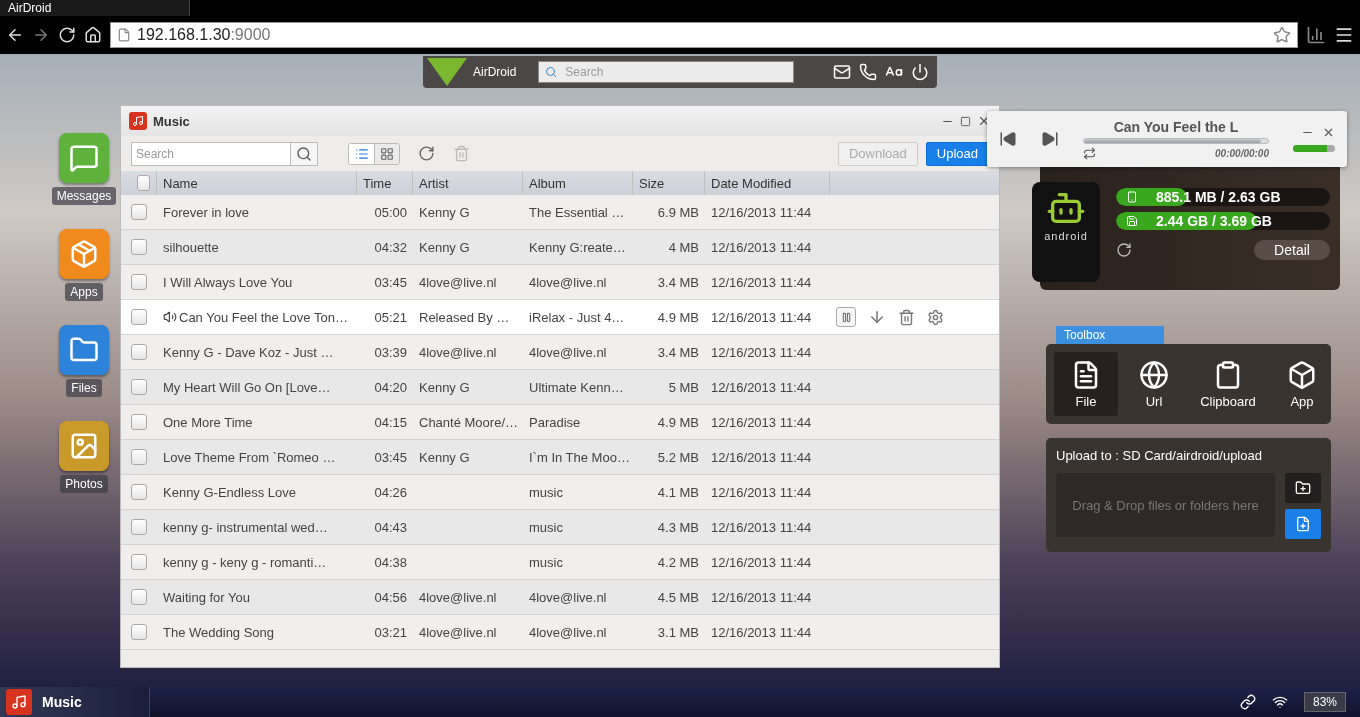 The image size is (1360, 717). Describe the element at coordinates (390, 562) in the screenshot. I see `song-time: 04:38` at that location.